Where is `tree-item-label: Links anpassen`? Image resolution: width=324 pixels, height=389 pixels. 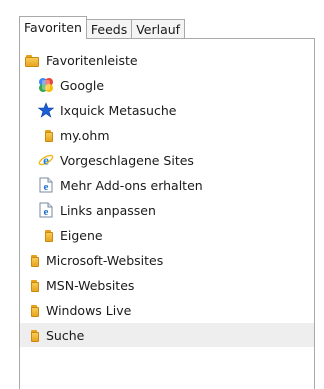
tree-item-label: Links anpassen is located at coordinates (108, 210).